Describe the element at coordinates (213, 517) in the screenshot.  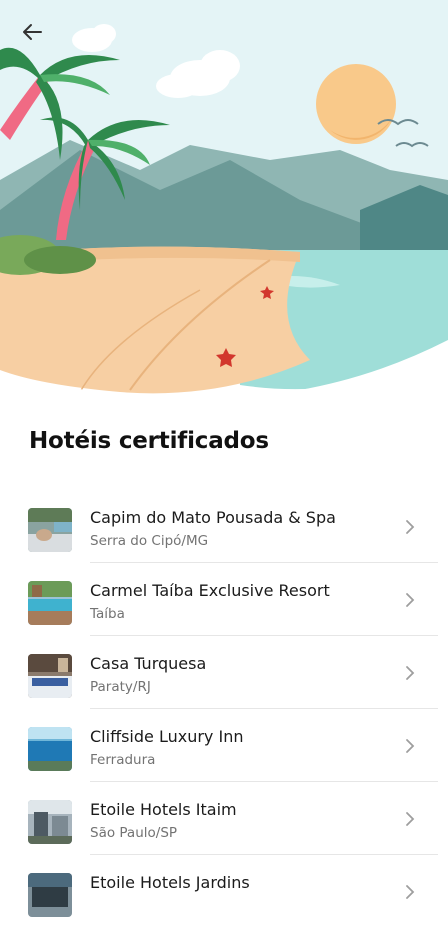
I see `hotel-name: Capim do Mato Pousada & Spa` at that location.